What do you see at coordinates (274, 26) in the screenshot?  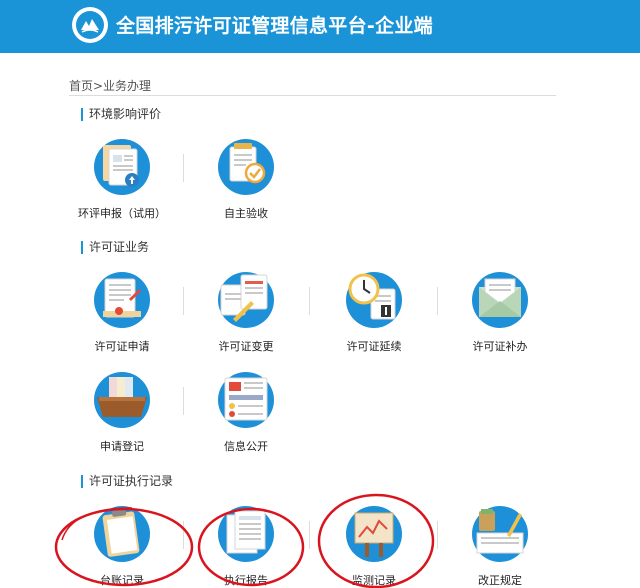 I see `app-title: 全国排污许可证管理信息平台-企业端` at bounding box center [274, 26].